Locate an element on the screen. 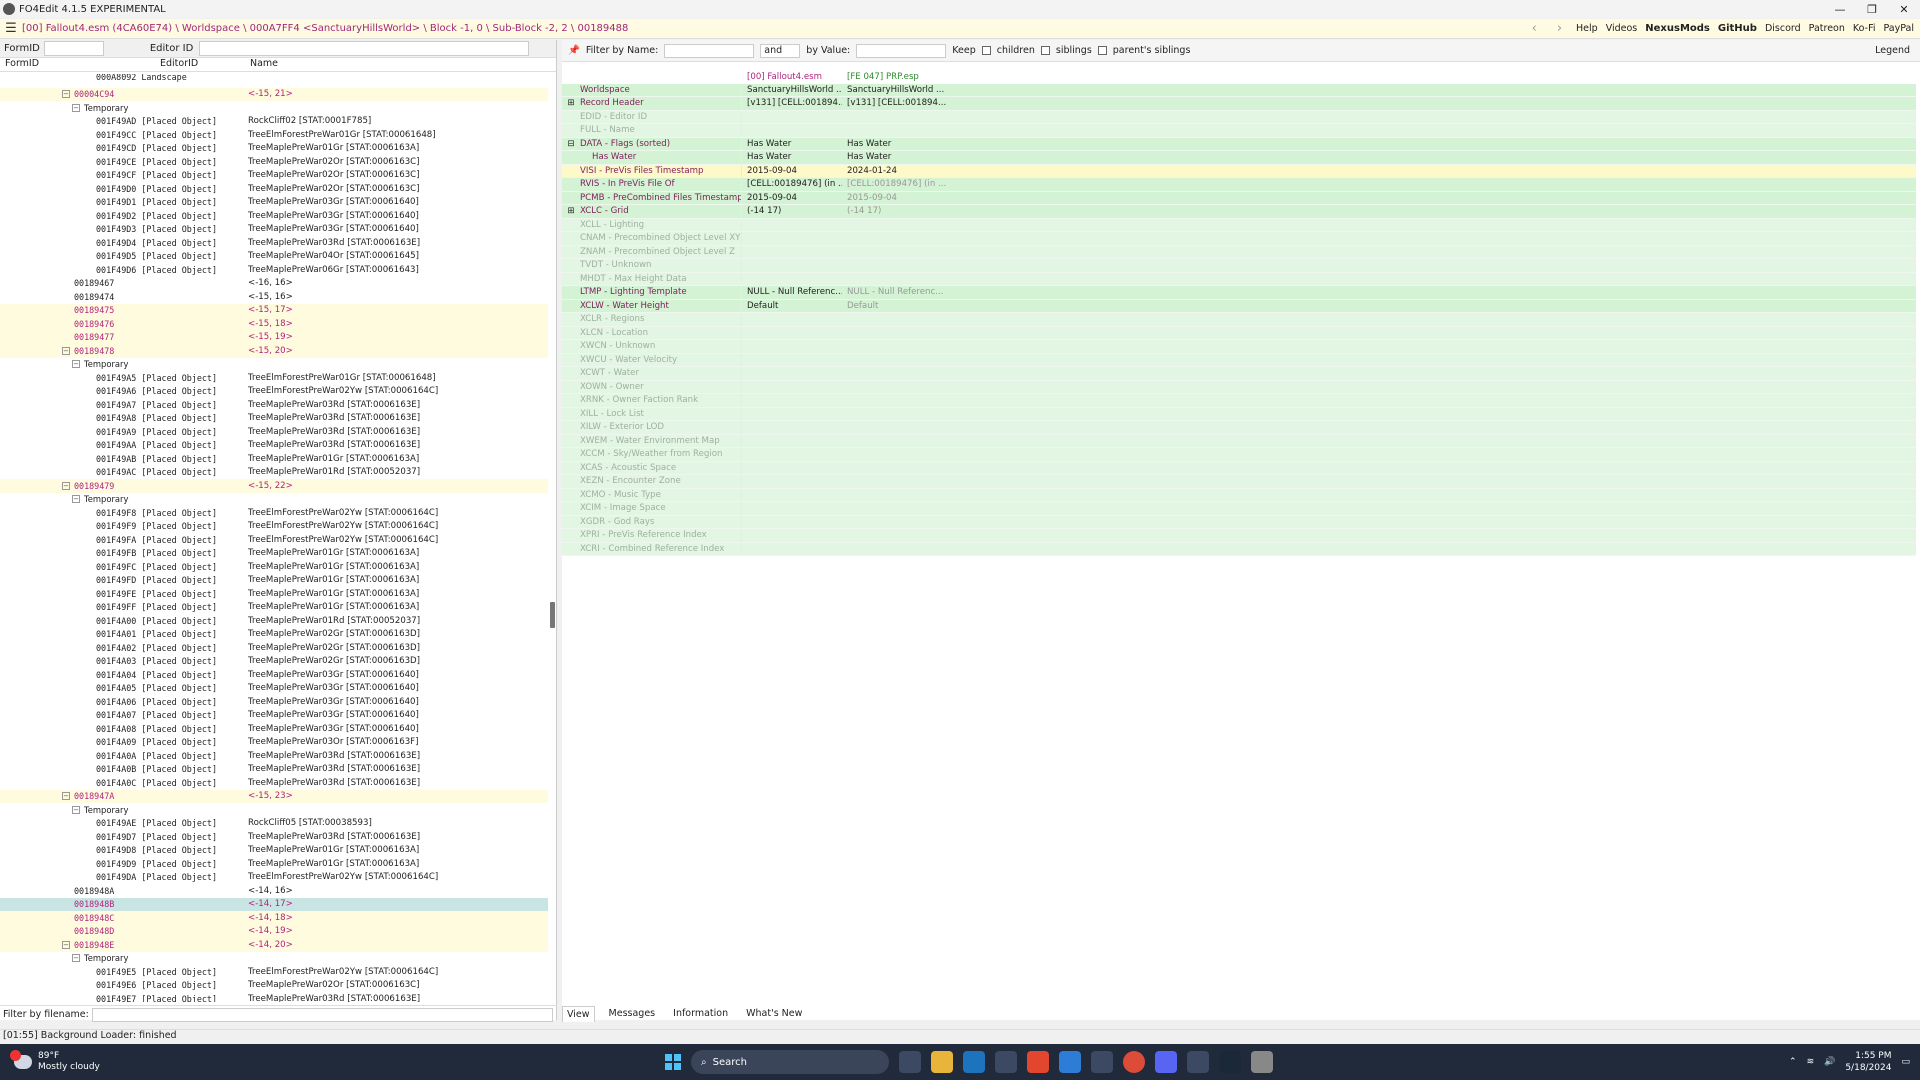  back-arrow-icon: ‹ is located at coordinates (1534, 28).